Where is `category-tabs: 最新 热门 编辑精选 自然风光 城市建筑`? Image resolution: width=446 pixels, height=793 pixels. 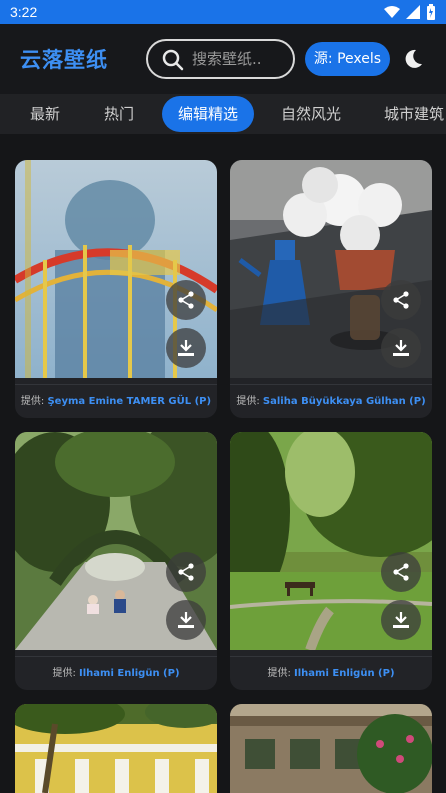 category-tabs: 最新 热门 编辑精选 自然风光 城市建筑 is located at coordinates (223, 114).